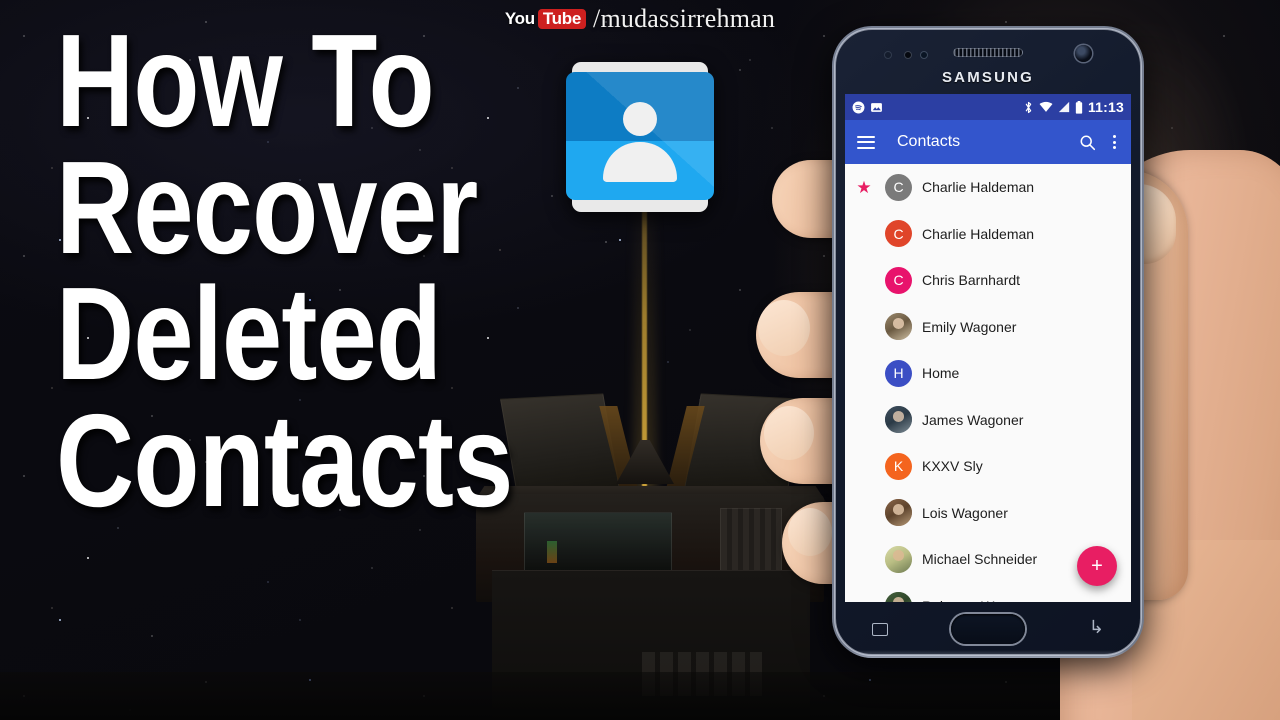 Image resolution: width=1280 pixels, height=720 pixels. I want to click on fingernail-ring, so click(789, 433).